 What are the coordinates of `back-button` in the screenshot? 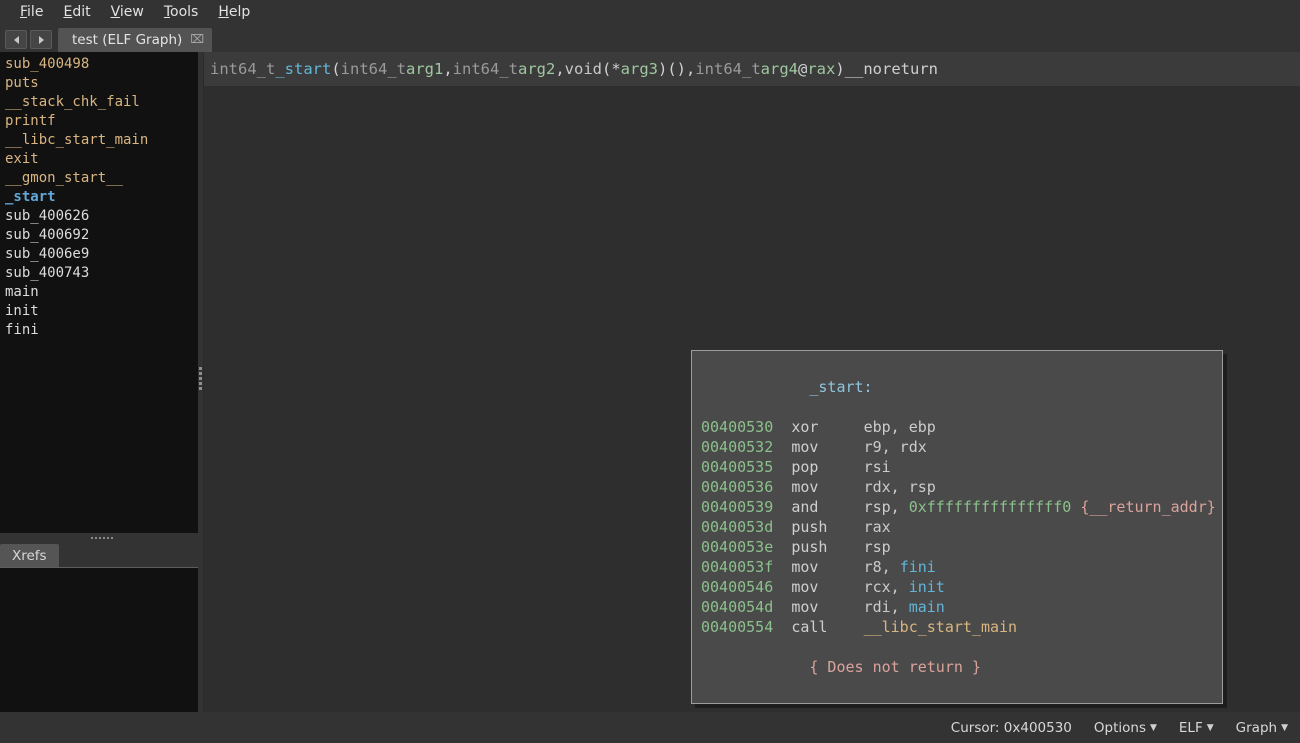 It's located at (16, 39).